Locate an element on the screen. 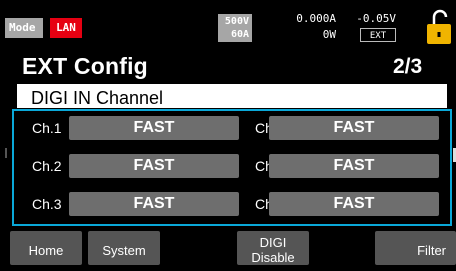  channel-label-1: Ch.1 is located at coordinates (47, 128).